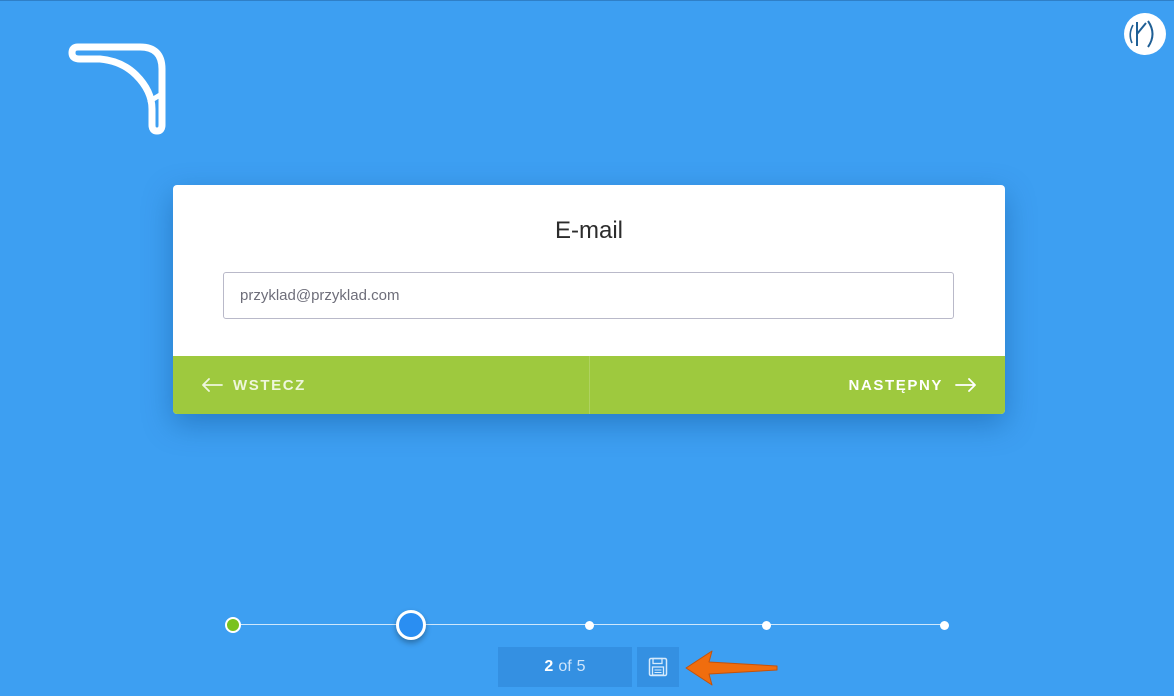  Describe the element at coordinates (798, 385) in the screenshot. I see `next-button: NASTĘPNY` at that location.